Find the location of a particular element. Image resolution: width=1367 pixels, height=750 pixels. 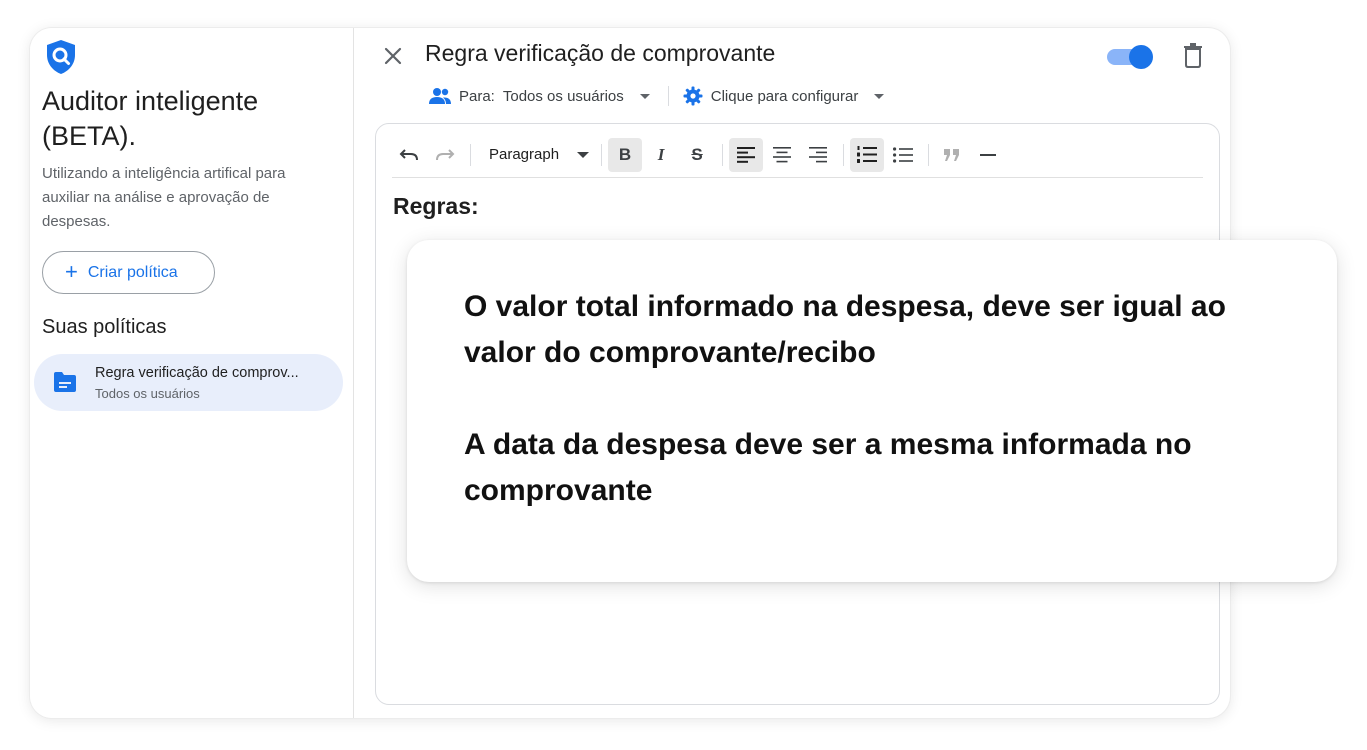

align-left-button is located at coordinates (746, 154).